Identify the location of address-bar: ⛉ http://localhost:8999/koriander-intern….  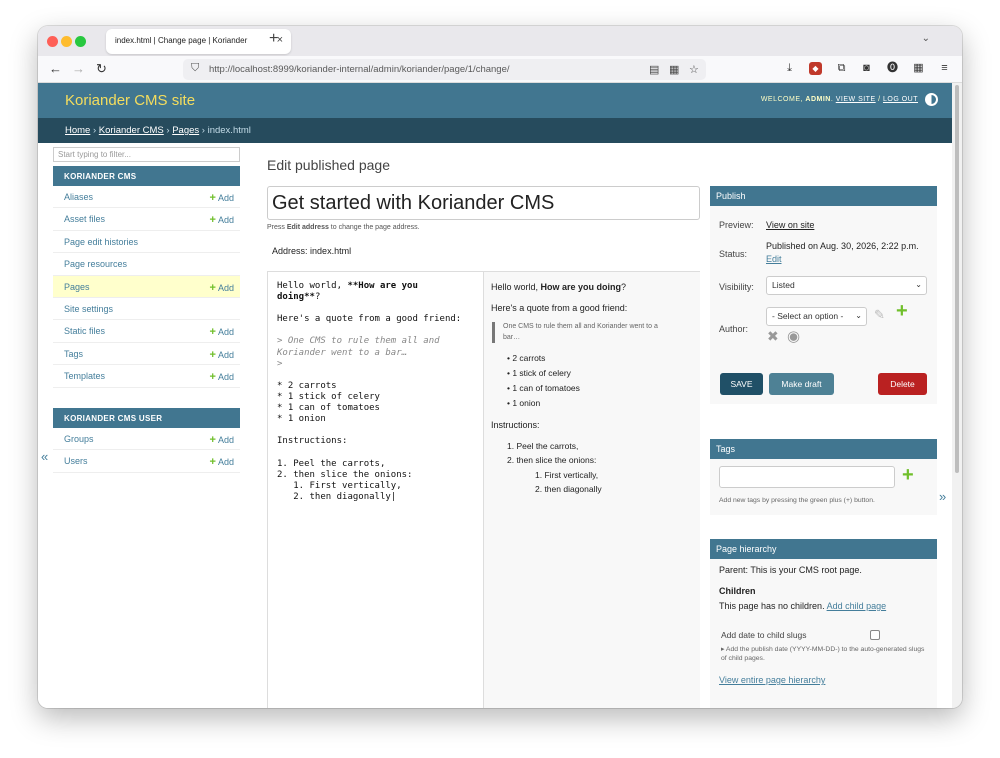
(444, 69).